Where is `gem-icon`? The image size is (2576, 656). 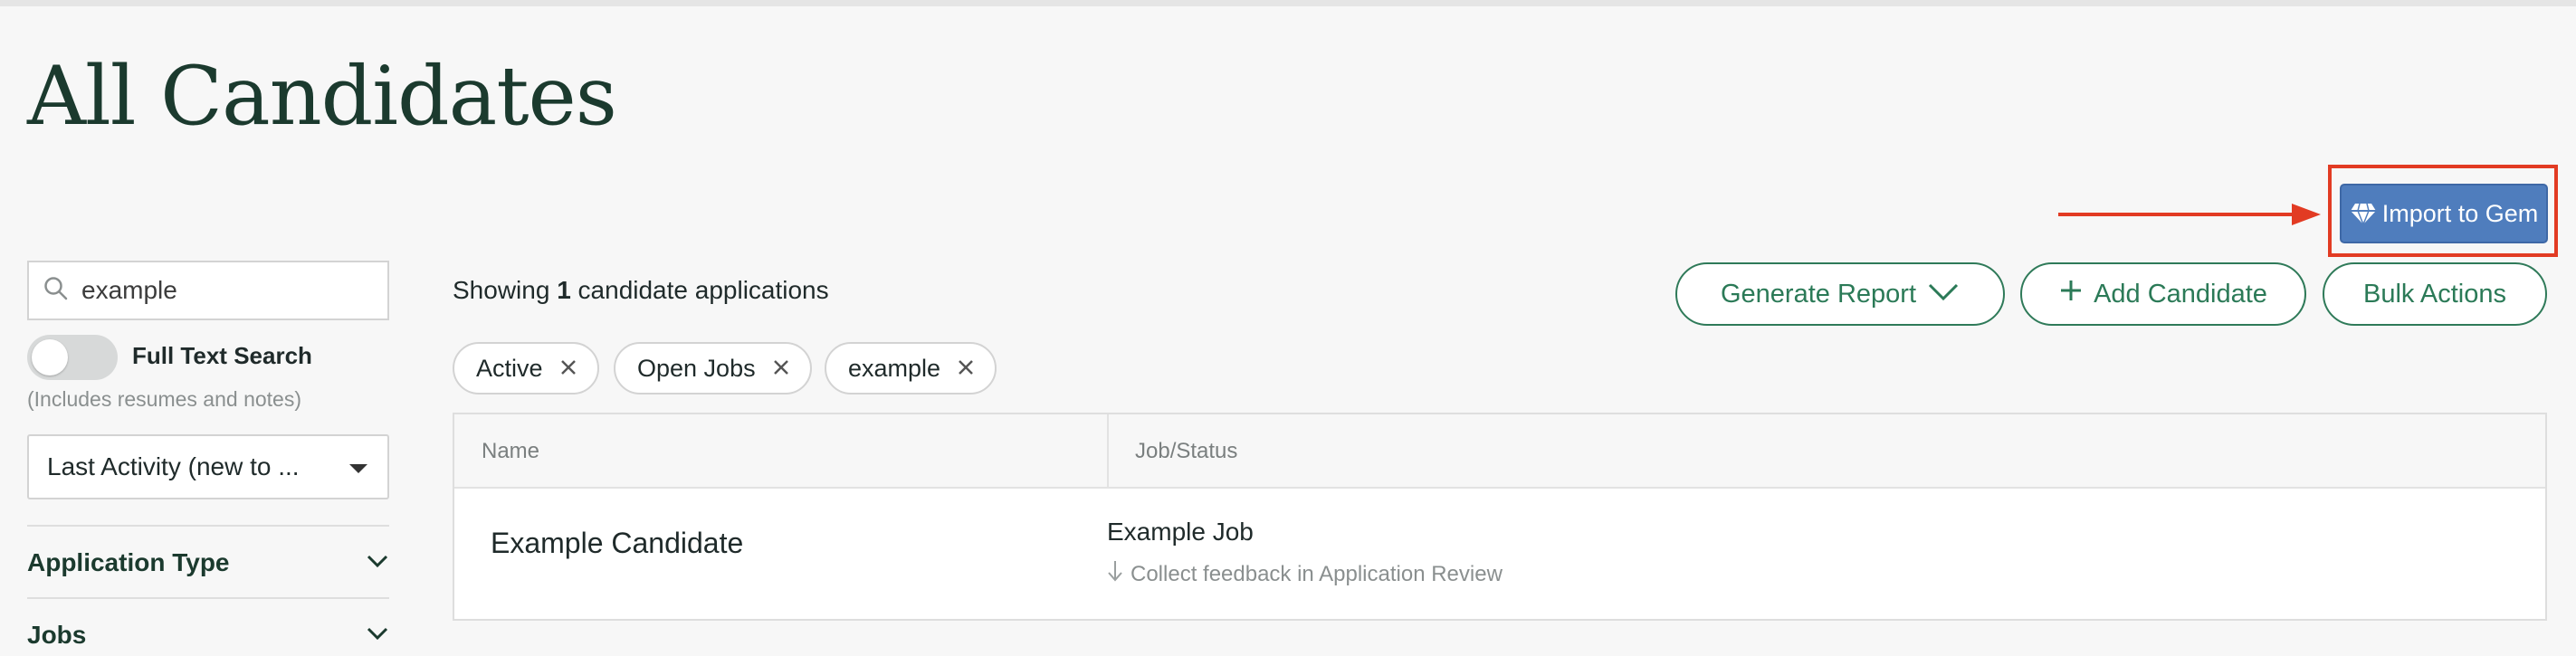
gem-icon is located at coordinates (2364, 213).